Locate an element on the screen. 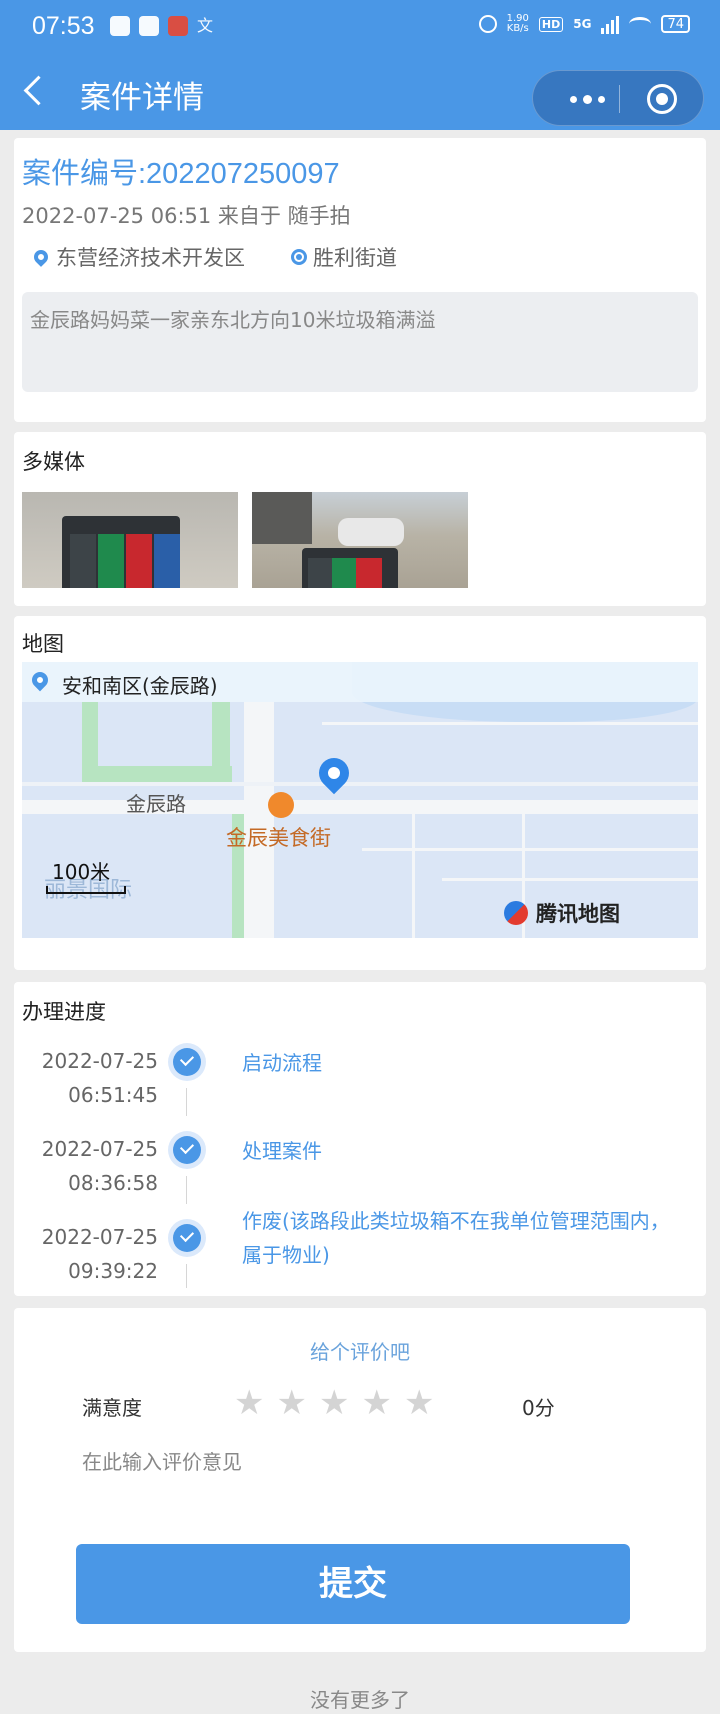 The height and width of the screenshot is (1714, 720). timeline-step: 处理案件 is located at coordinates (282, 1151).